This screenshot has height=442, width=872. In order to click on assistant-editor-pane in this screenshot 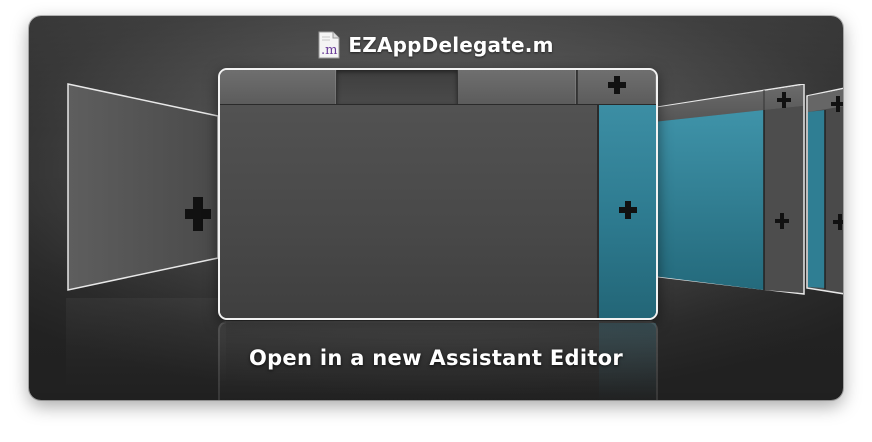, I will do `click(626, 211)`.